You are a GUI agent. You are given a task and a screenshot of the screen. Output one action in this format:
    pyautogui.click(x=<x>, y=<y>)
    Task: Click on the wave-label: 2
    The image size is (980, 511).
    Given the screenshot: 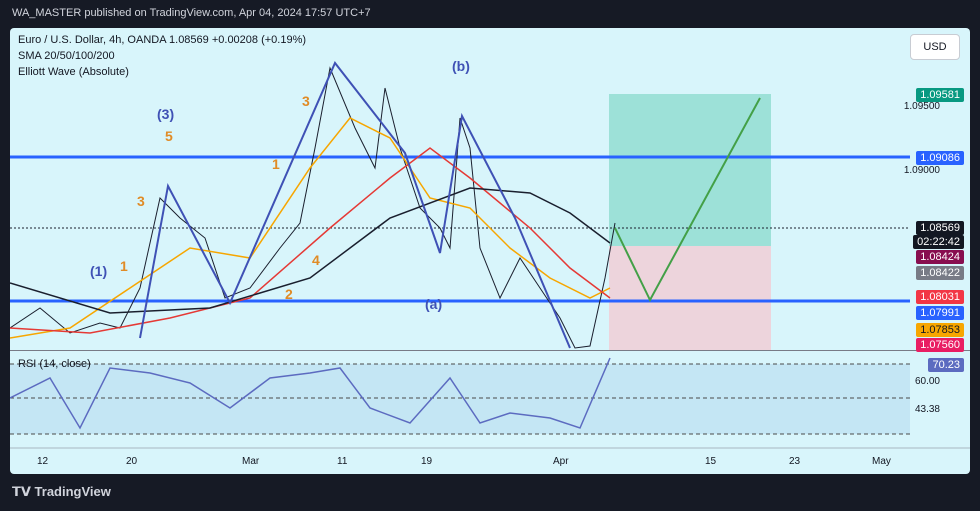 What is the action you would take?
    pyautogui.click(x=289, y=294)
    